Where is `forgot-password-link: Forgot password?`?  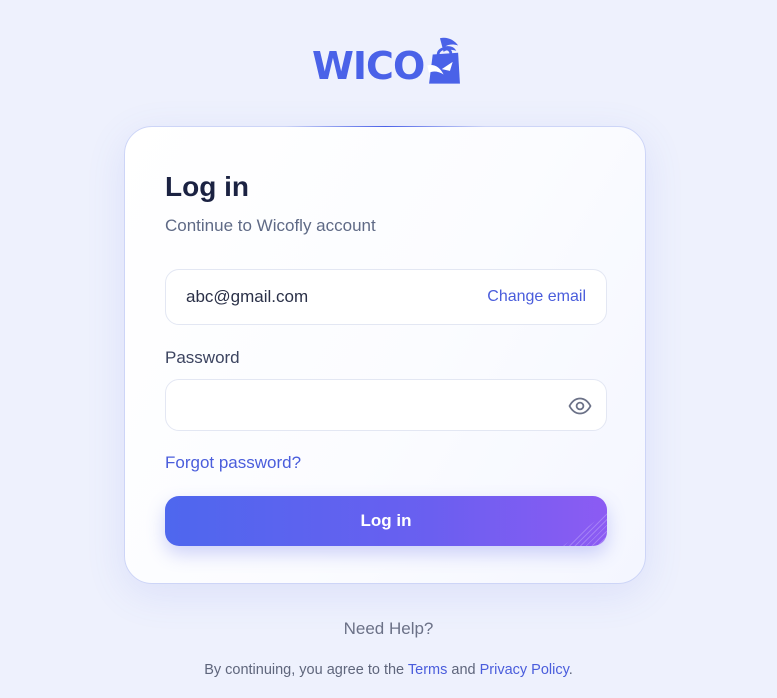
forgot-password-link: Forgot password? is located at coordinates (233, 463).